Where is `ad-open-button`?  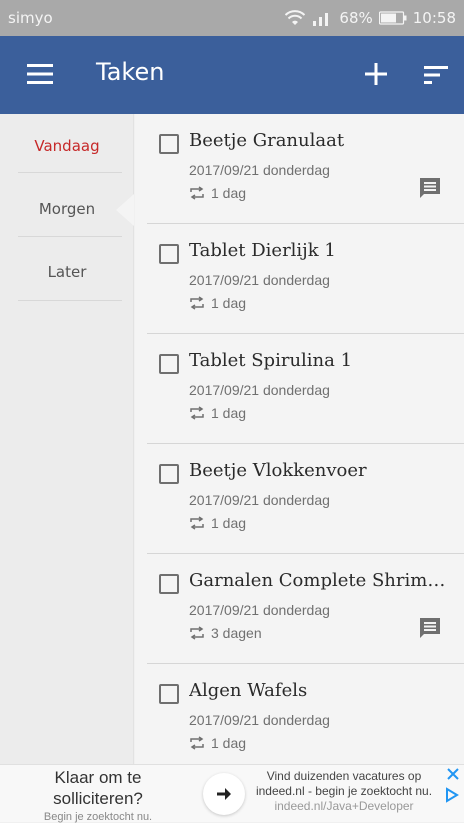
ad-open-button is located at coordinates (224, 794).